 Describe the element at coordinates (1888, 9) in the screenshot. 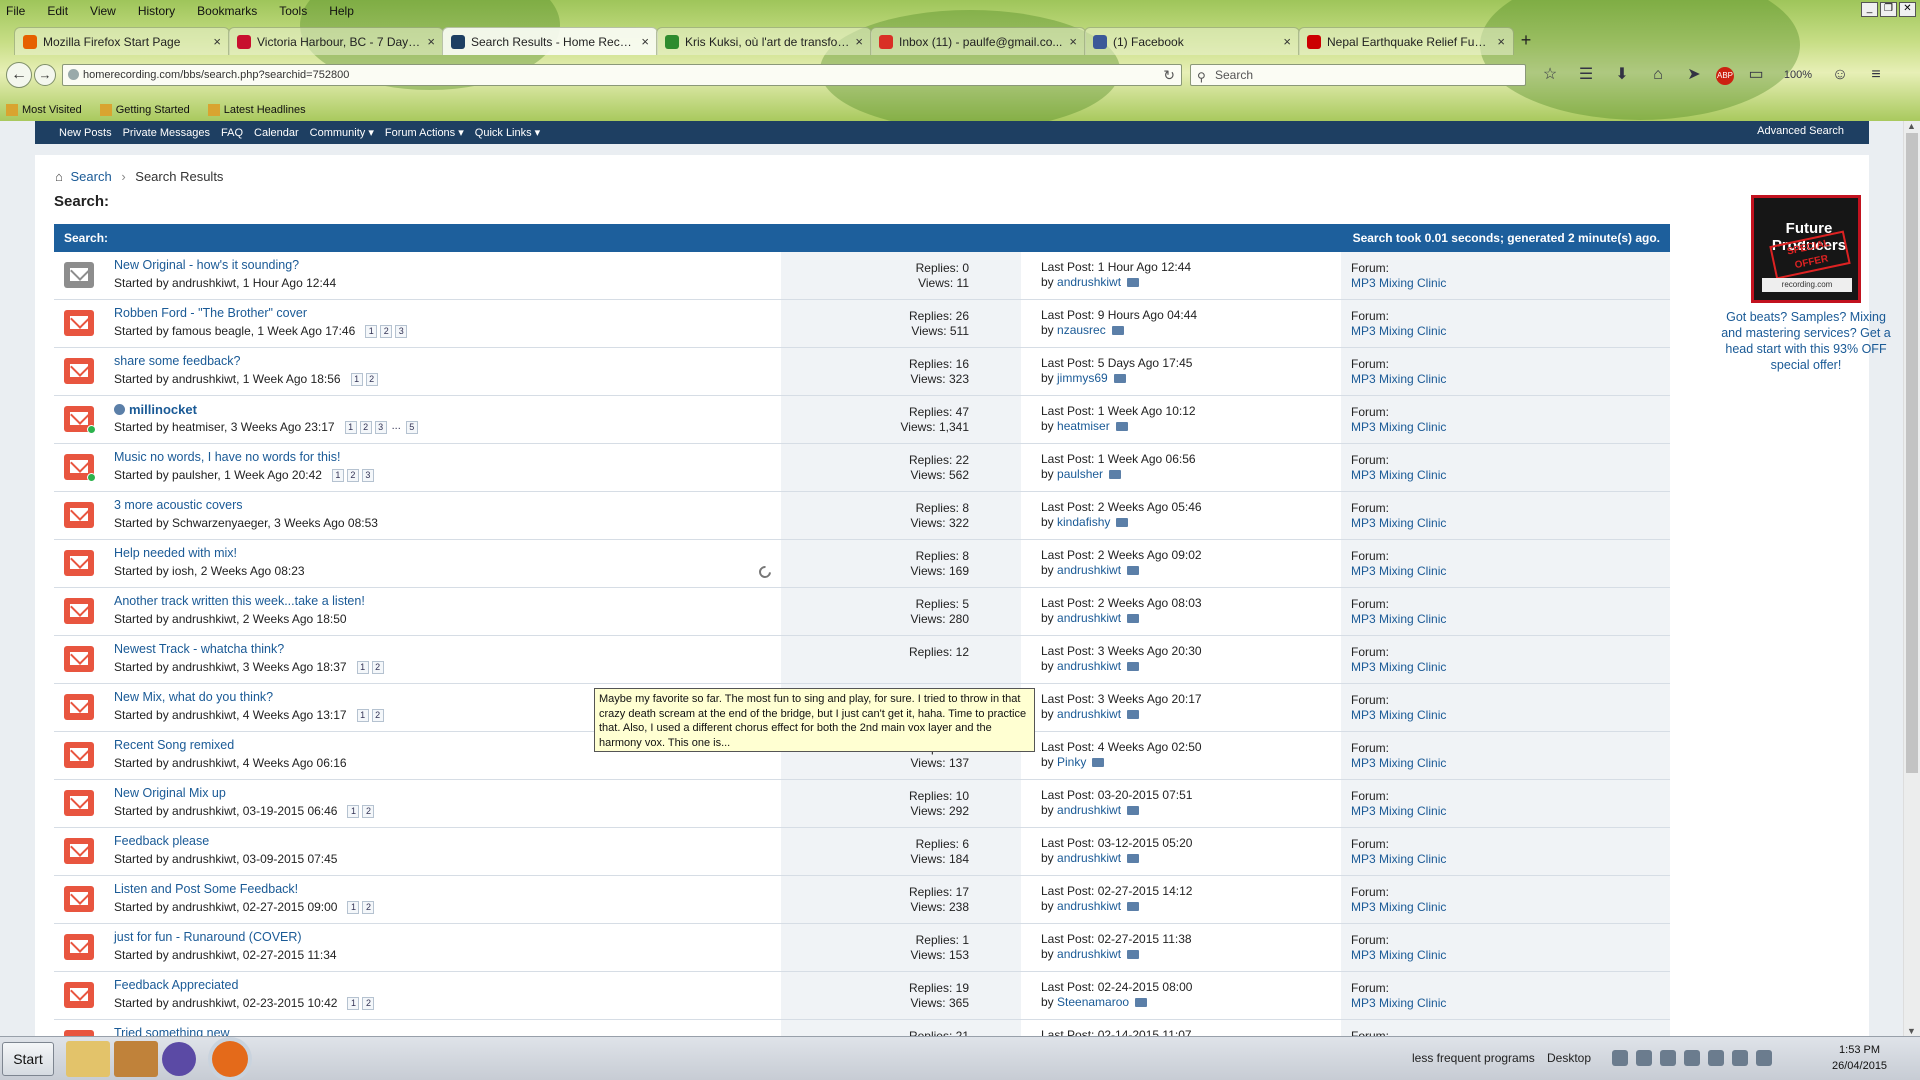

I see `restore-button: ❐` at that location.